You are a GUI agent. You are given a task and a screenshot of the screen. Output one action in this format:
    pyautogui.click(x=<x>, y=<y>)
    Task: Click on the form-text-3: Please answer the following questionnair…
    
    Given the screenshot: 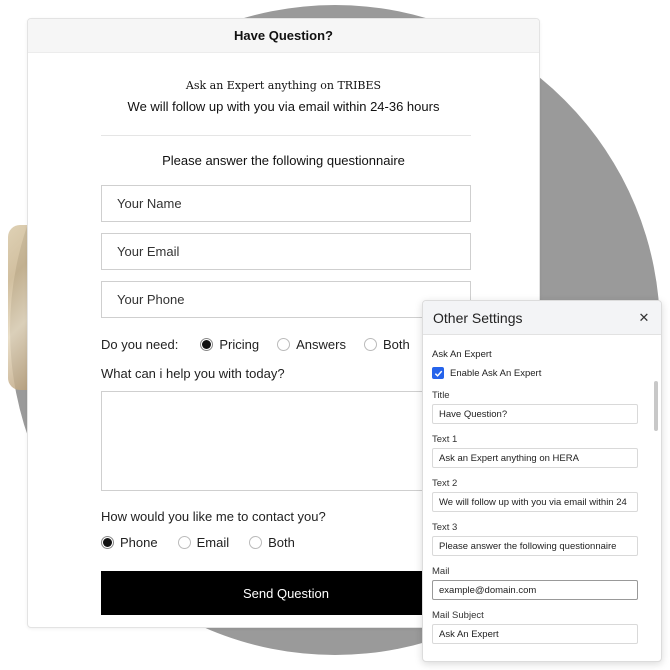 What is the action you would take?
    pyautogui.click(x=283, y=160)
    